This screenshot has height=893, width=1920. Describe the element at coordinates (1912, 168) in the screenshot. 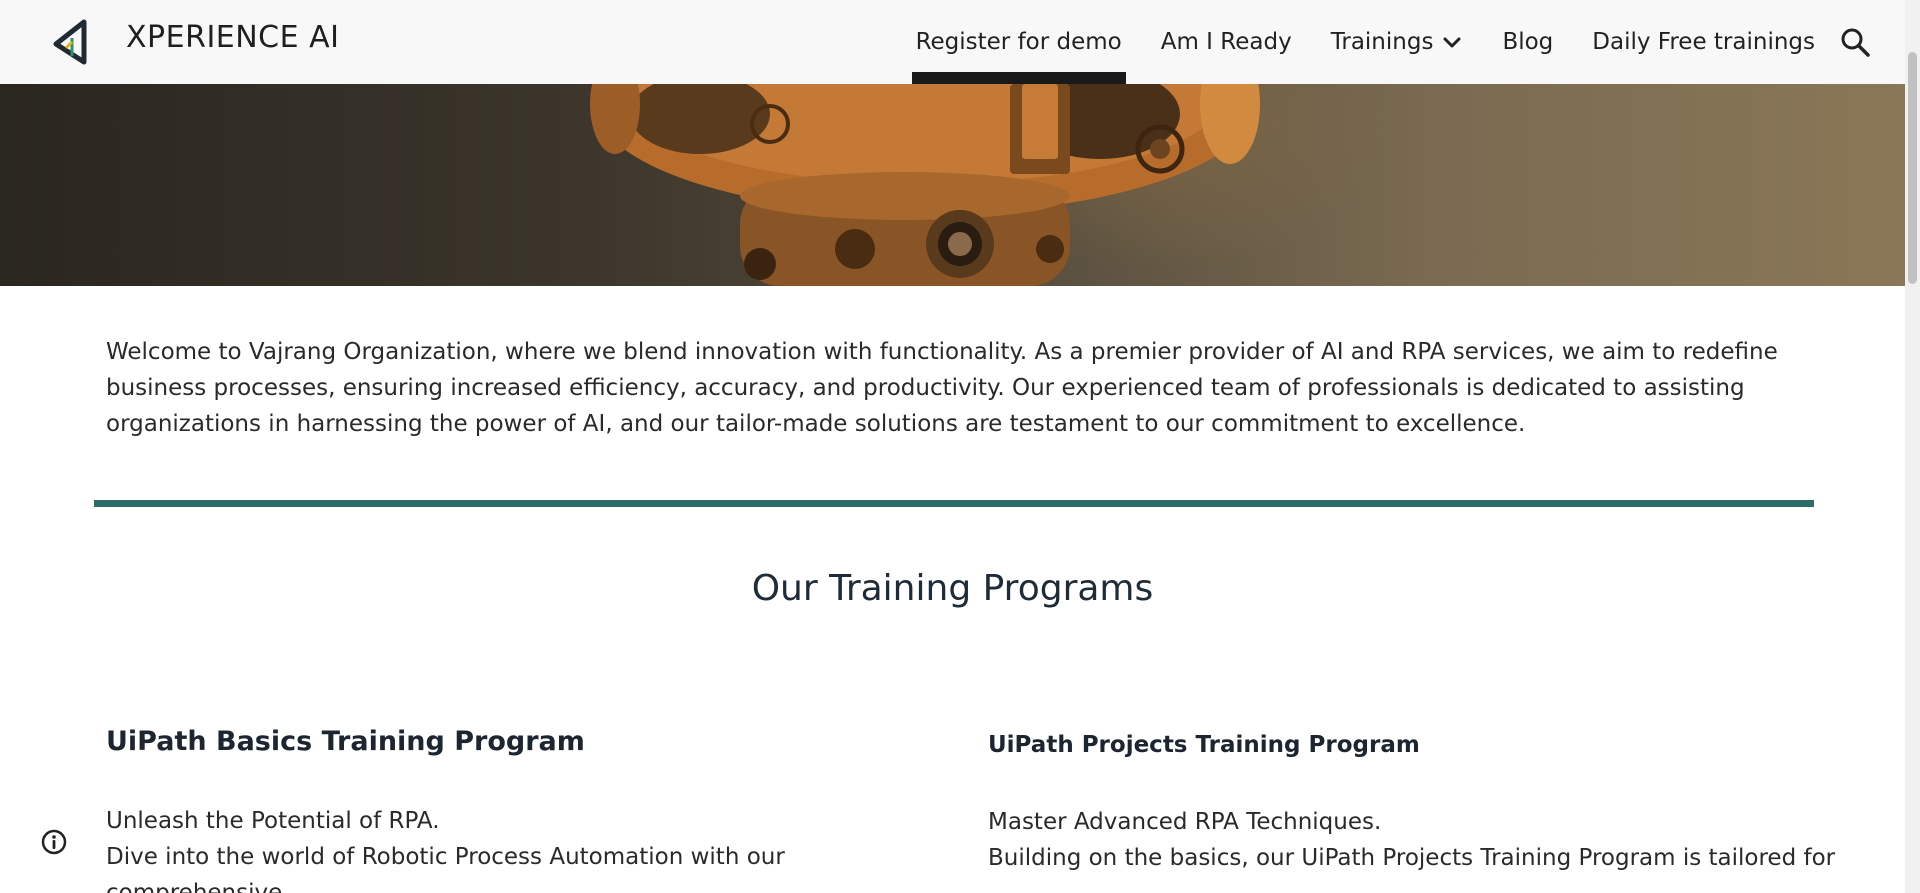

I see `scrollbar-thumb` at that location.